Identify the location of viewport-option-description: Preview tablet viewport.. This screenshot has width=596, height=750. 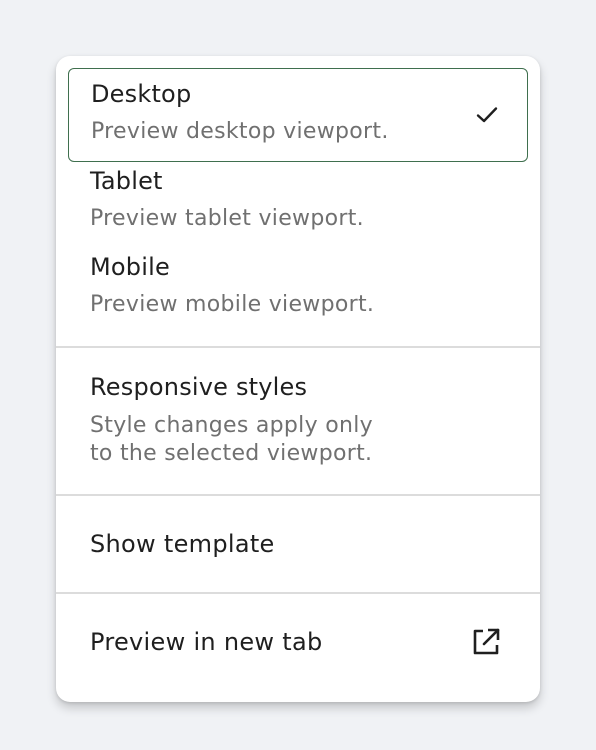
(227, 218).